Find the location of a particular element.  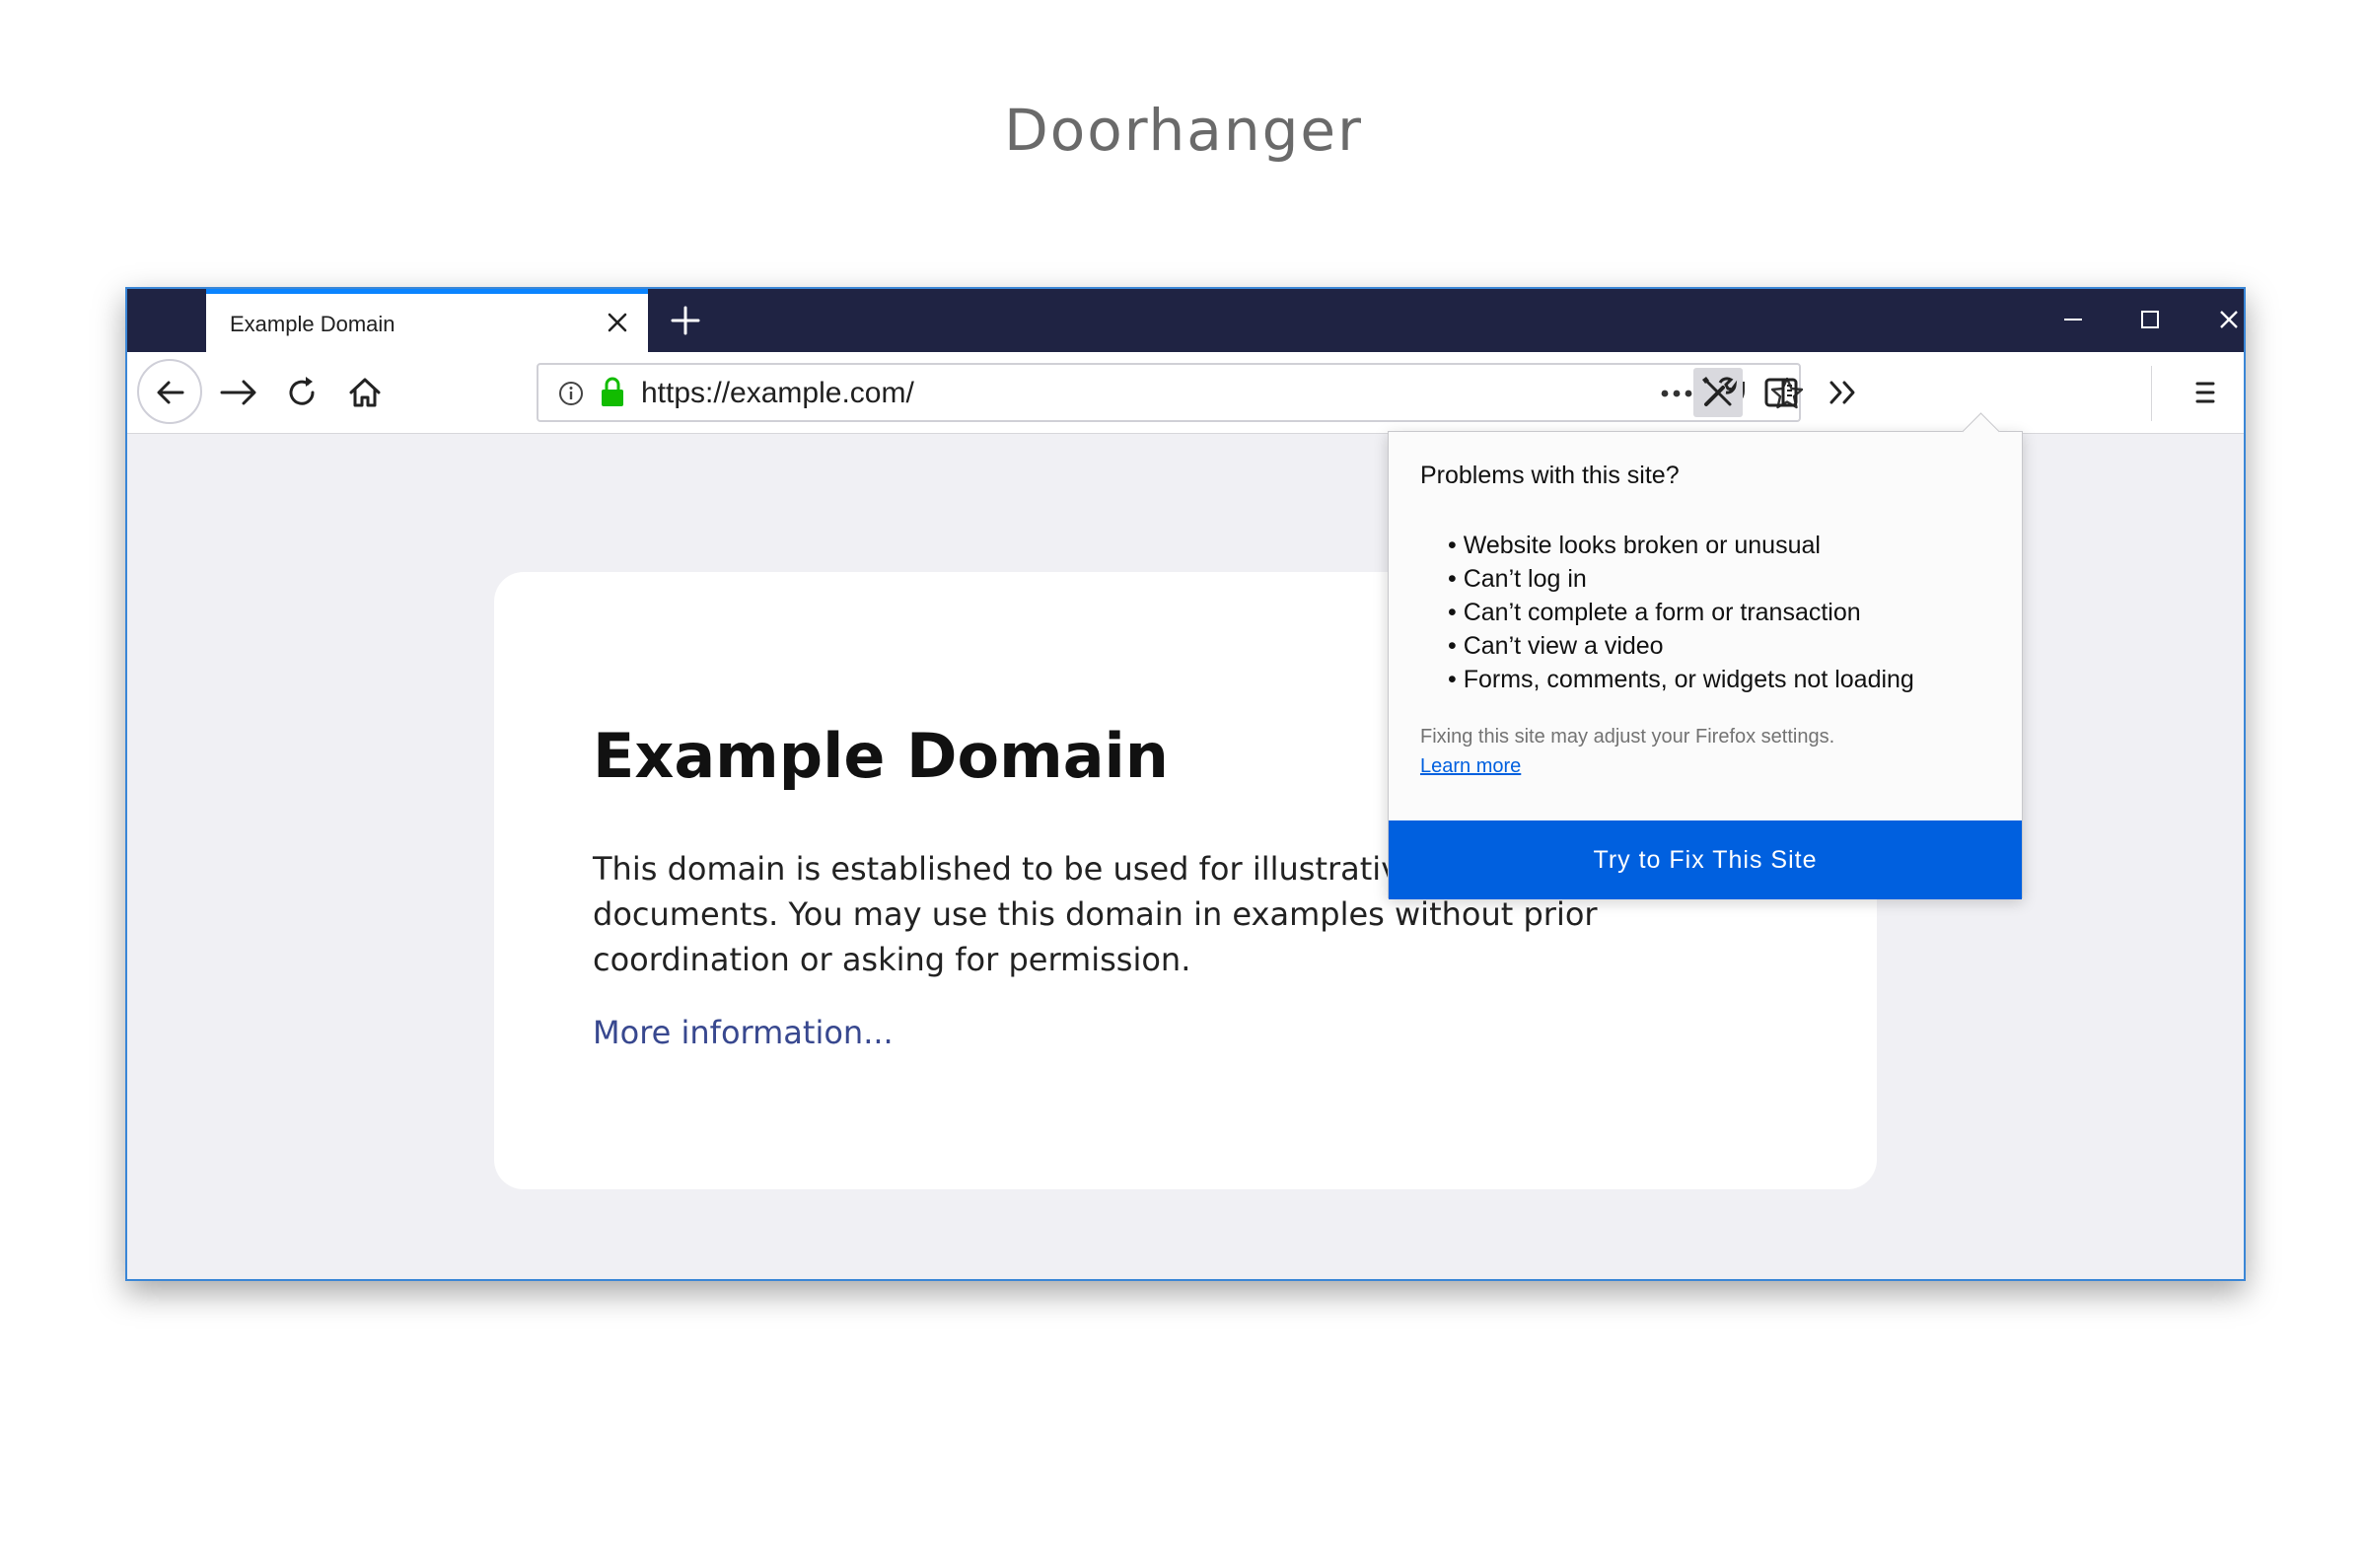

overflow-button is located at coordinates (1844, 392).